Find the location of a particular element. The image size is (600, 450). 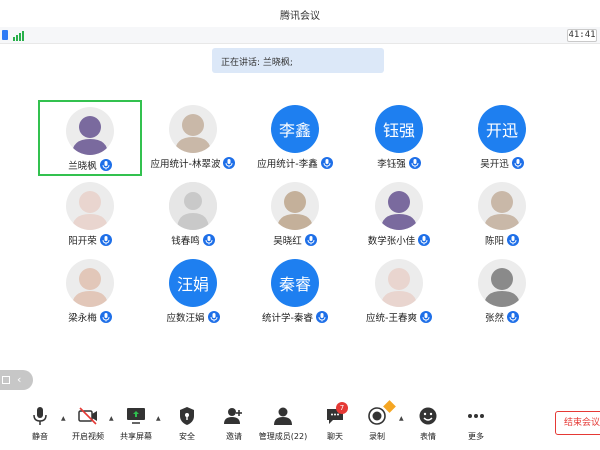

participant-tile: 兰晓枫 is located at coordinates (90, 138).